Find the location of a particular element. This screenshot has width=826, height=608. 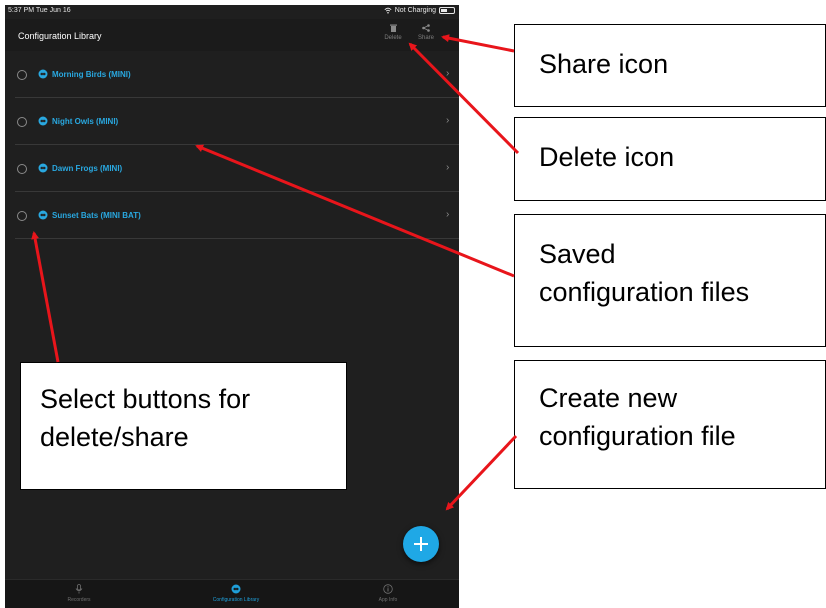

arrow-to-delete-icon is located at coordinates (464, 98).